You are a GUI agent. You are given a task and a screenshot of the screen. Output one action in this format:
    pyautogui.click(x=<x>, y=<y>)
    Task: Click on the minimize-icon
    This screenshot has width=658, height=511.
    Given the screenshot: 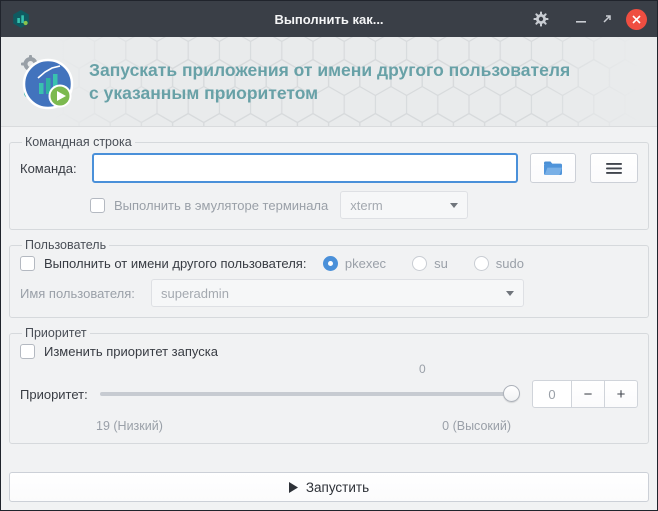 What is the action you would take?
    pyautogui.click(x=581, y=19)
    